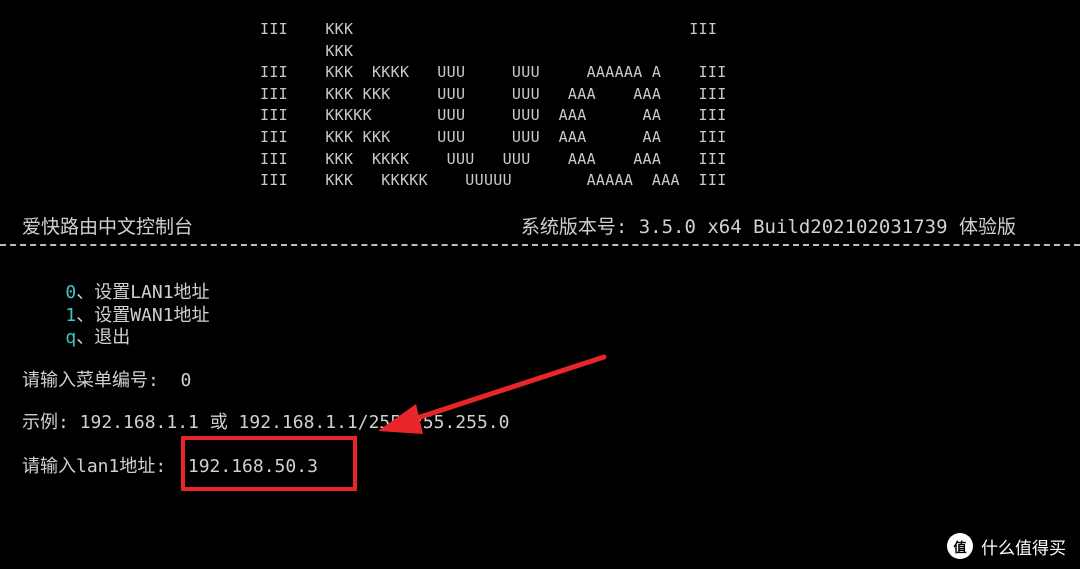 The image size is (1080, 569). What do you see at coordinates (492, 394) in the screenshot?
I see `annotation-arrow-icon` at bounding box center [492, 394].